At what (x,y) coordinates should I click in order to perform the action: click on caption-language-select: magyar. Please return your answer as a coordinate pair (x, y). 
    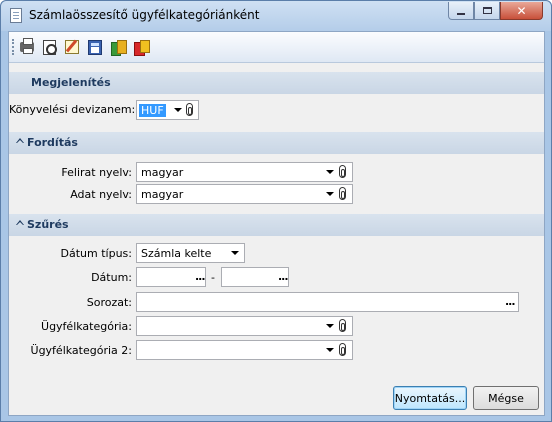
    Looking at the image, I should click on (244, 172).